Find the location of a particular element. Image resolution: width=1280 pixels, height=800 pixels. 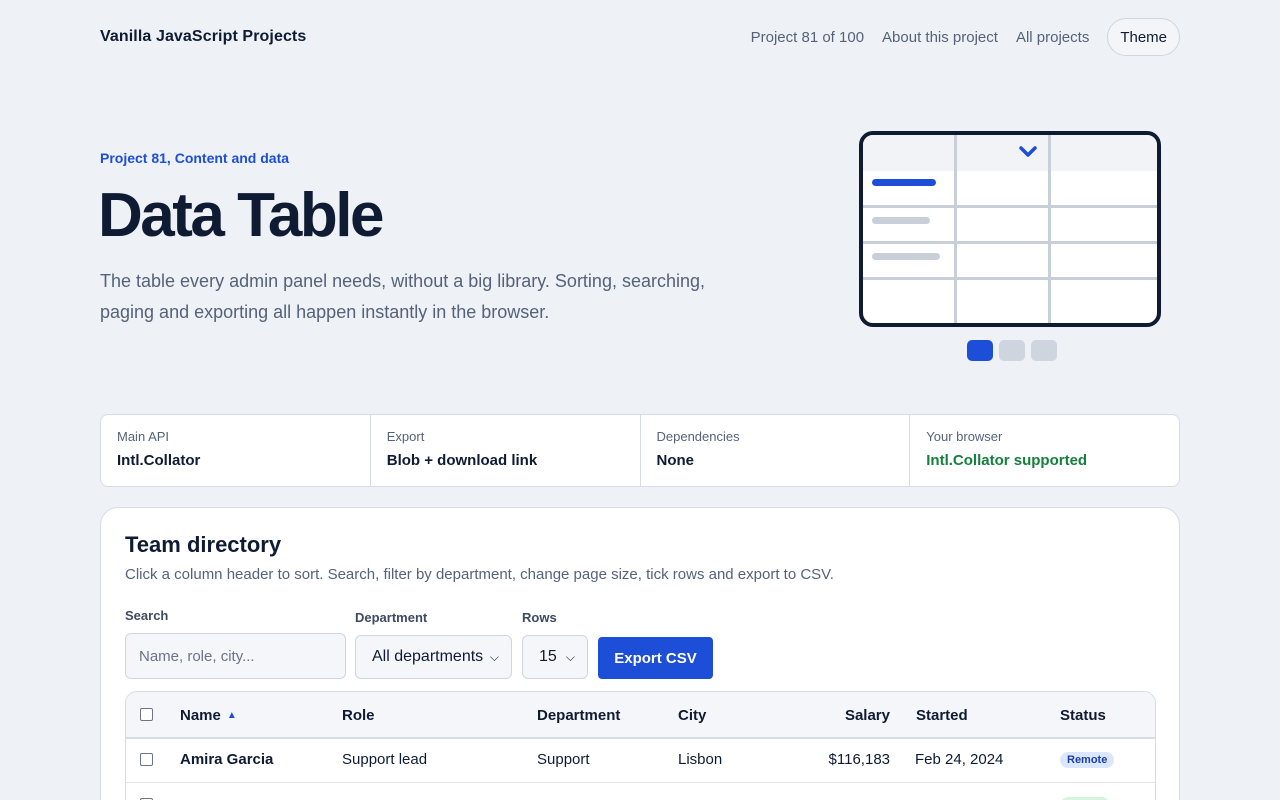

all-projects-link: All projects is located at coordinates (1052, 37).